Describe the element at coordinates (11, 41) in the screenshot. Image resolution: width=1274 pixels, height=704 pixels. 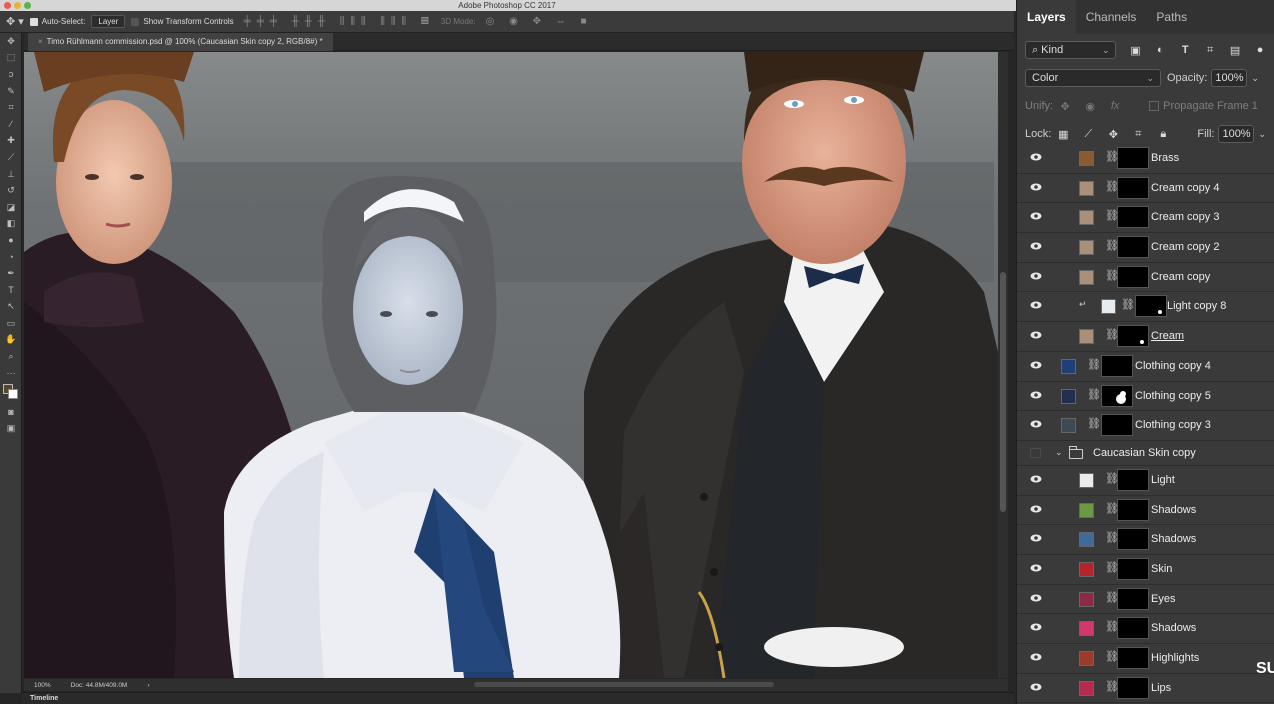
I see `move-tool-icon: ✥` at that location.